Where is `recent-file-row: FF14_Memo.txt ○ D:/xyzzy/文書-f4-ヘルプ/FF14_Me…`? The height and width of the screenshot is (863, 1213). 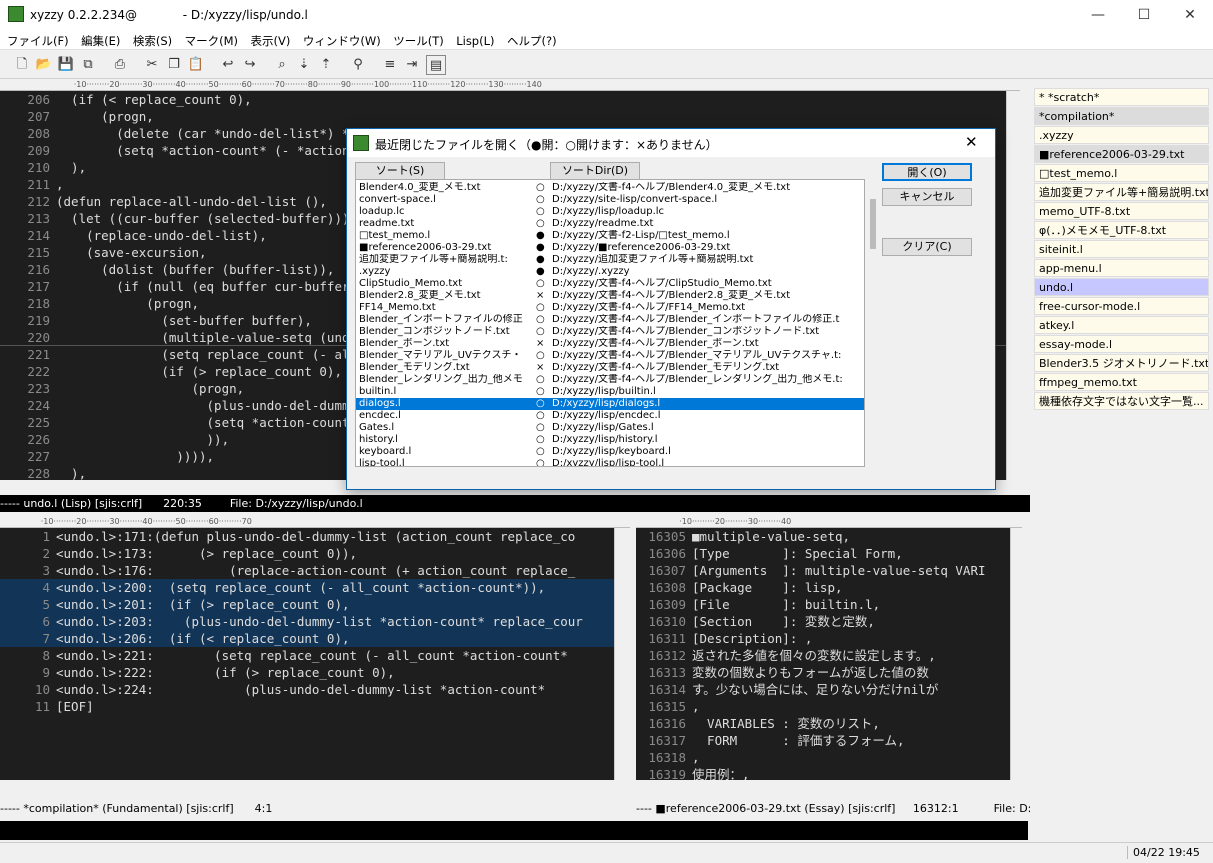
recent-file-row: FF14_Memo.txt ○ D:/xyzzy/文書-f4-ヘルプ/FF14_Me… is located at coordinates (610, 308).